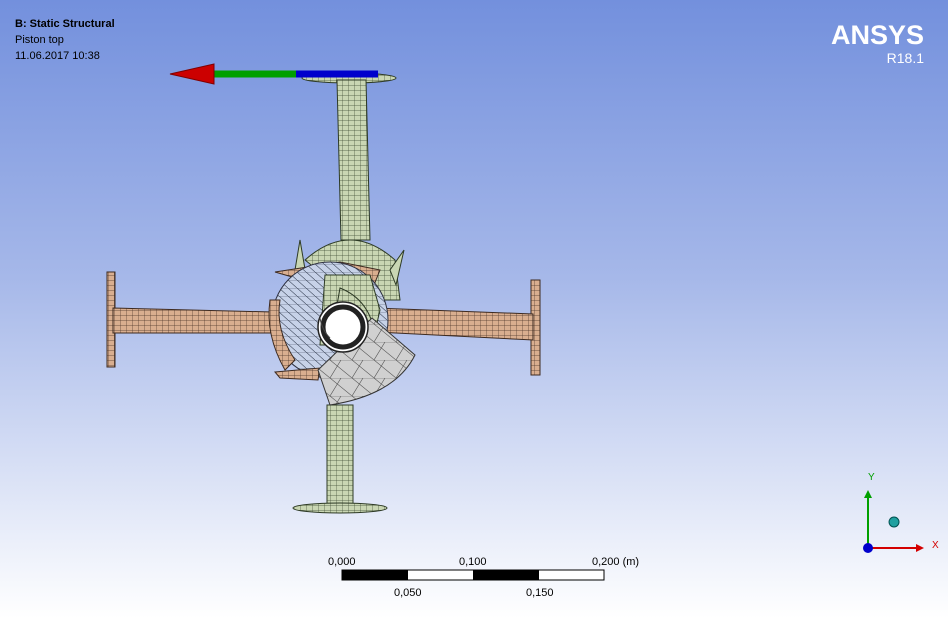 The width and height of the screenshot is (948, 618). I want to click on triad-y-label: Y, so click(871, 477).